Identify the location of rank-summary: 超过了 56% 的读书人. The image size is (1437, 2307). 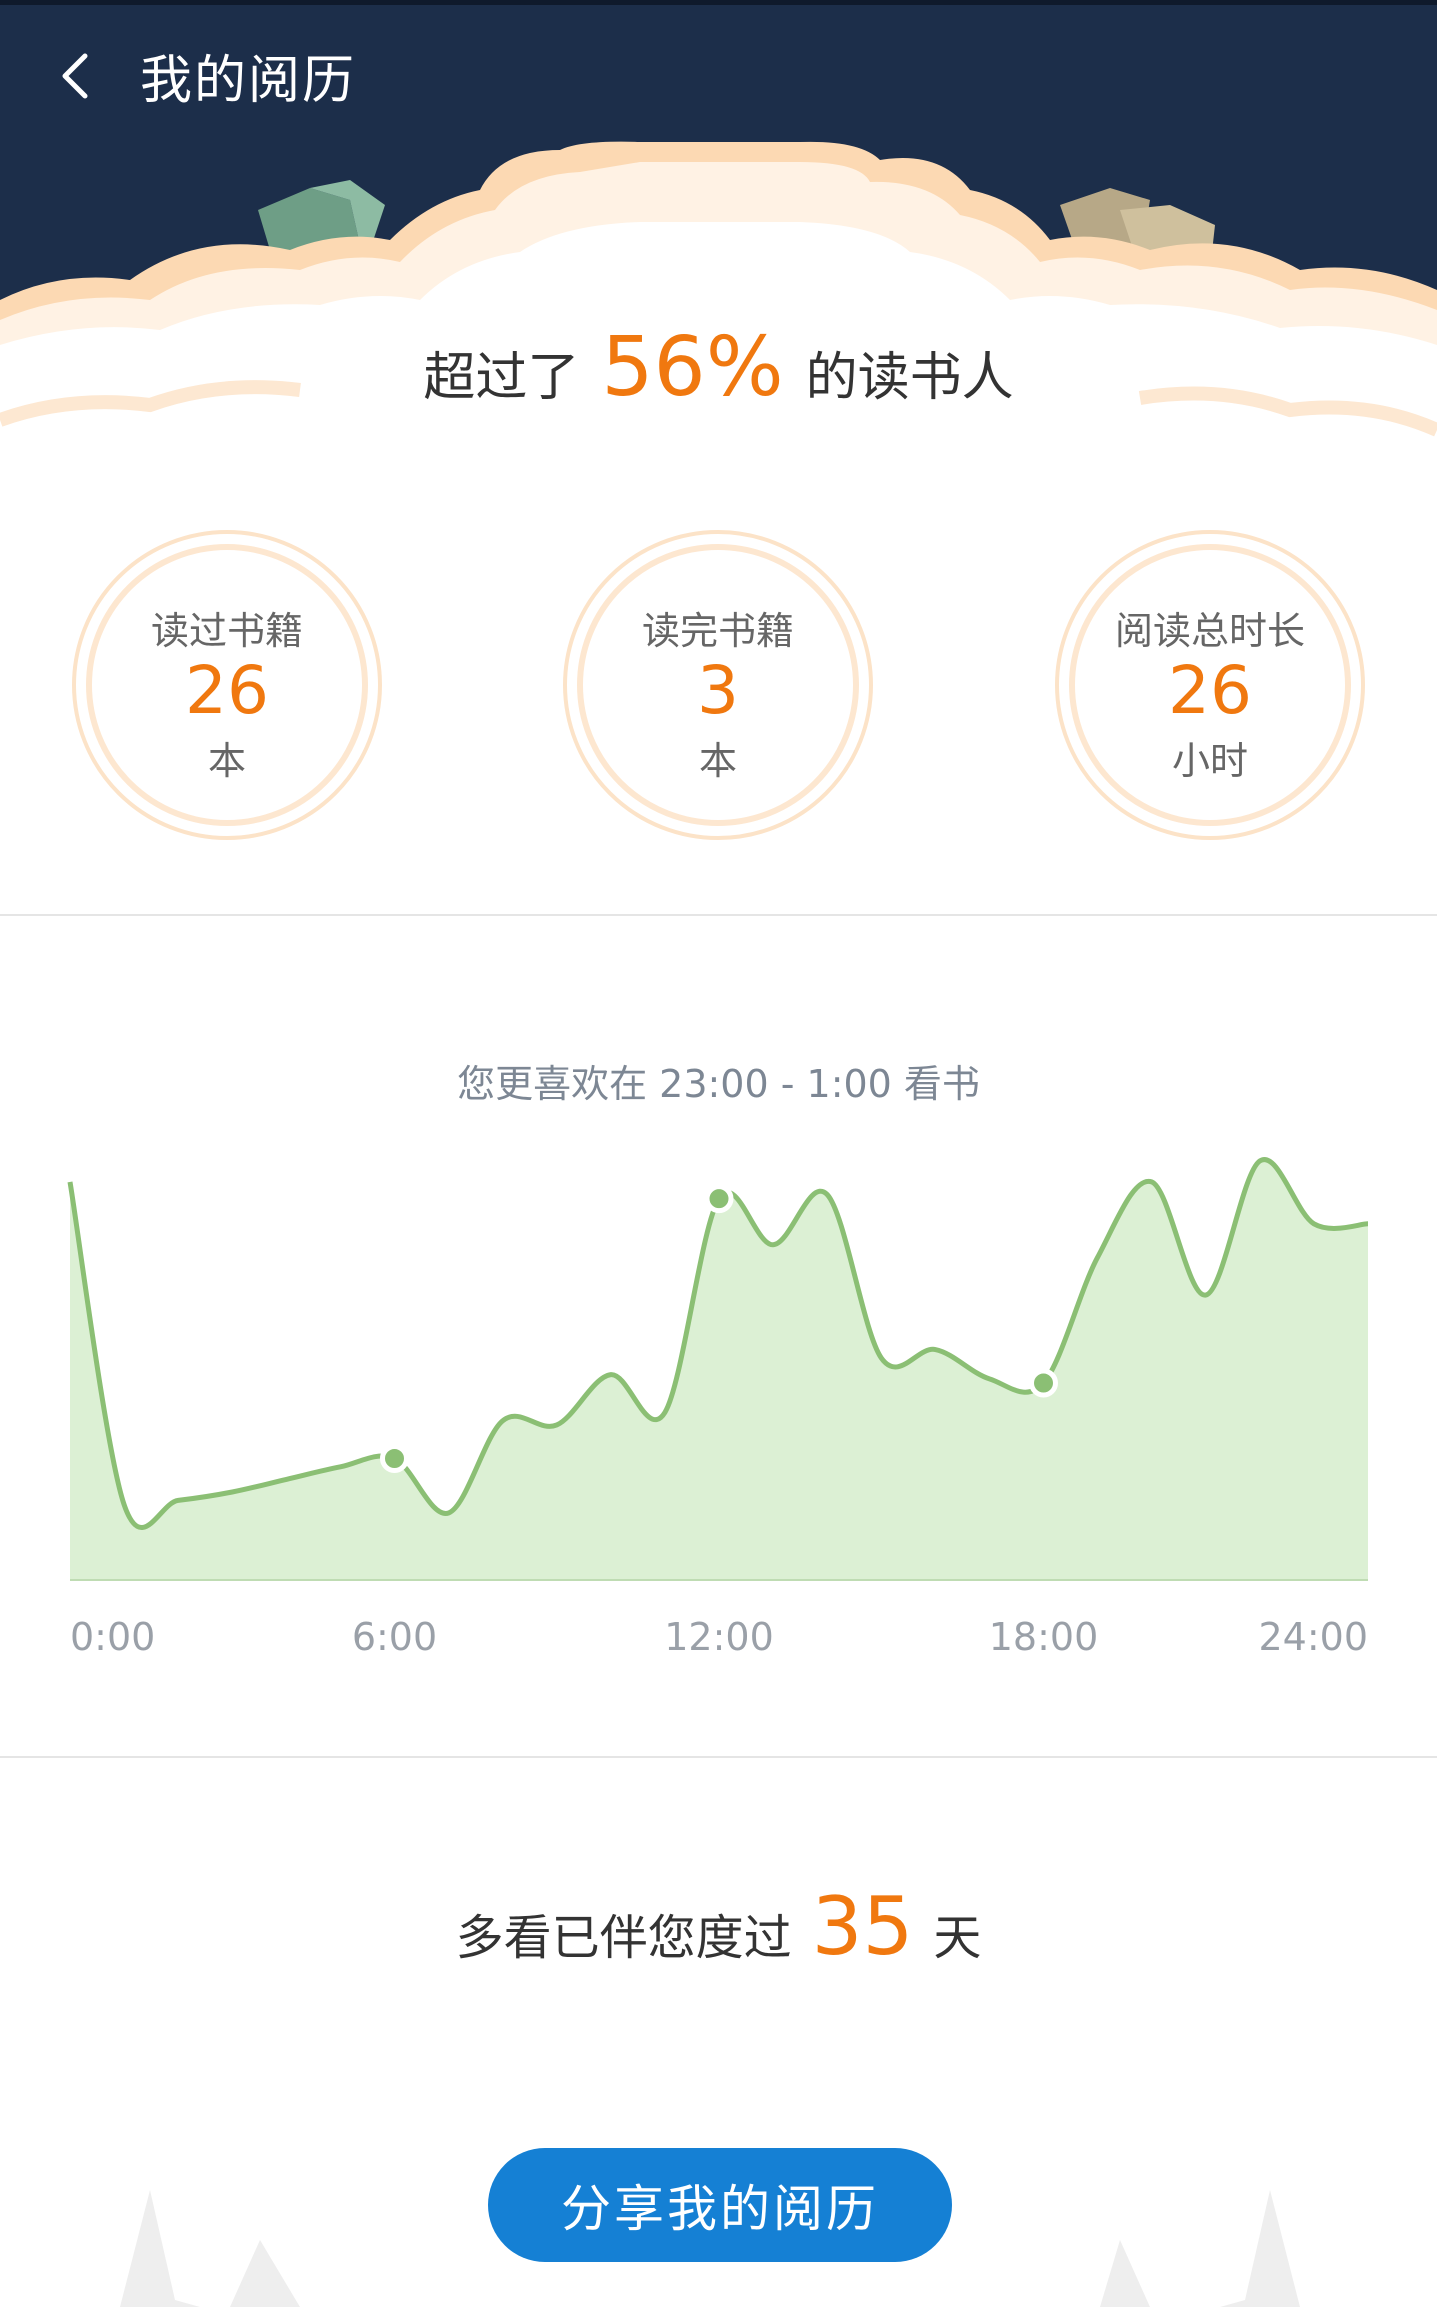
(718, 367).